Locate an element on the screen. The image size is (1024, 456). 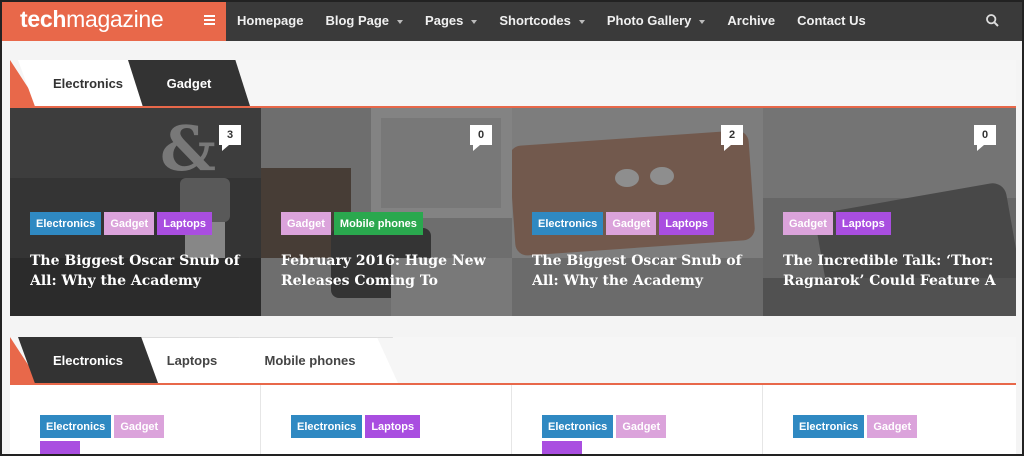
tab-electronics: Electronics is located at coordinates (88, 360).